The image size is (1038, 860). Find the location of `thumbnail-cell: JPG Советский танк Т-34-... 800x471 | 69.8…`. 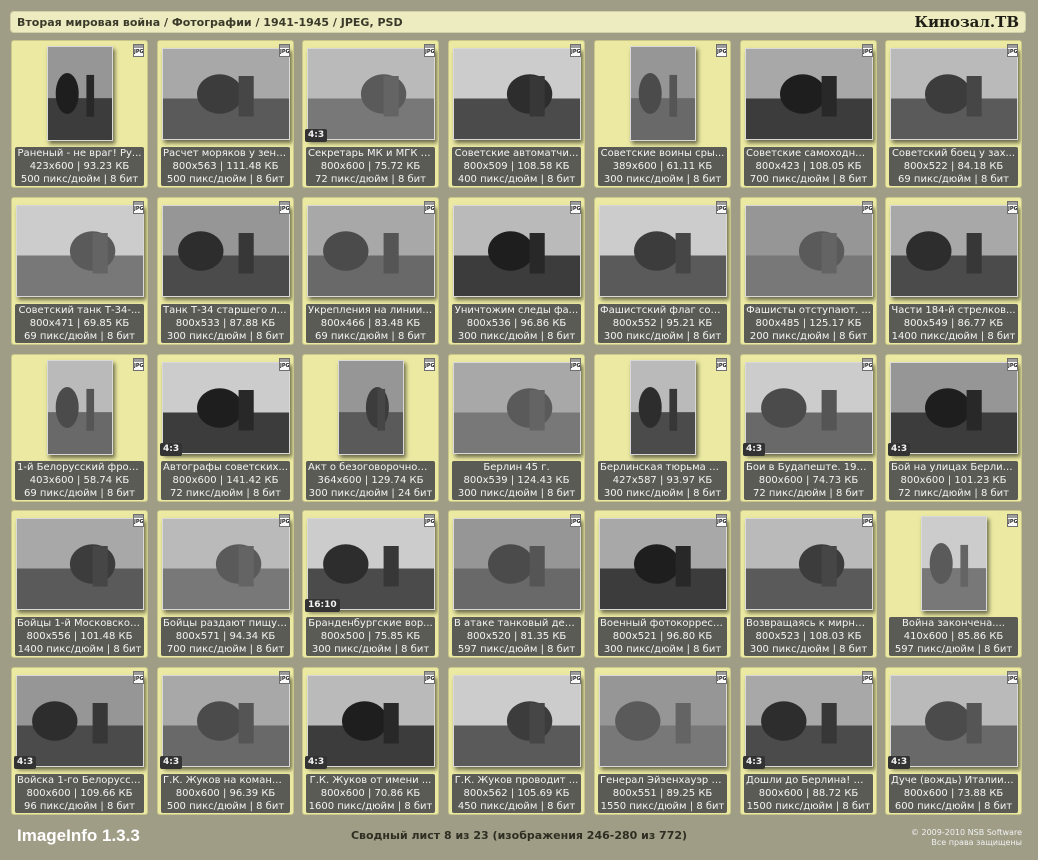

thumbnail-cell: JPG Советский танк Т-34-... 800x471 | 69.8… is located at coordinates (79, 271).